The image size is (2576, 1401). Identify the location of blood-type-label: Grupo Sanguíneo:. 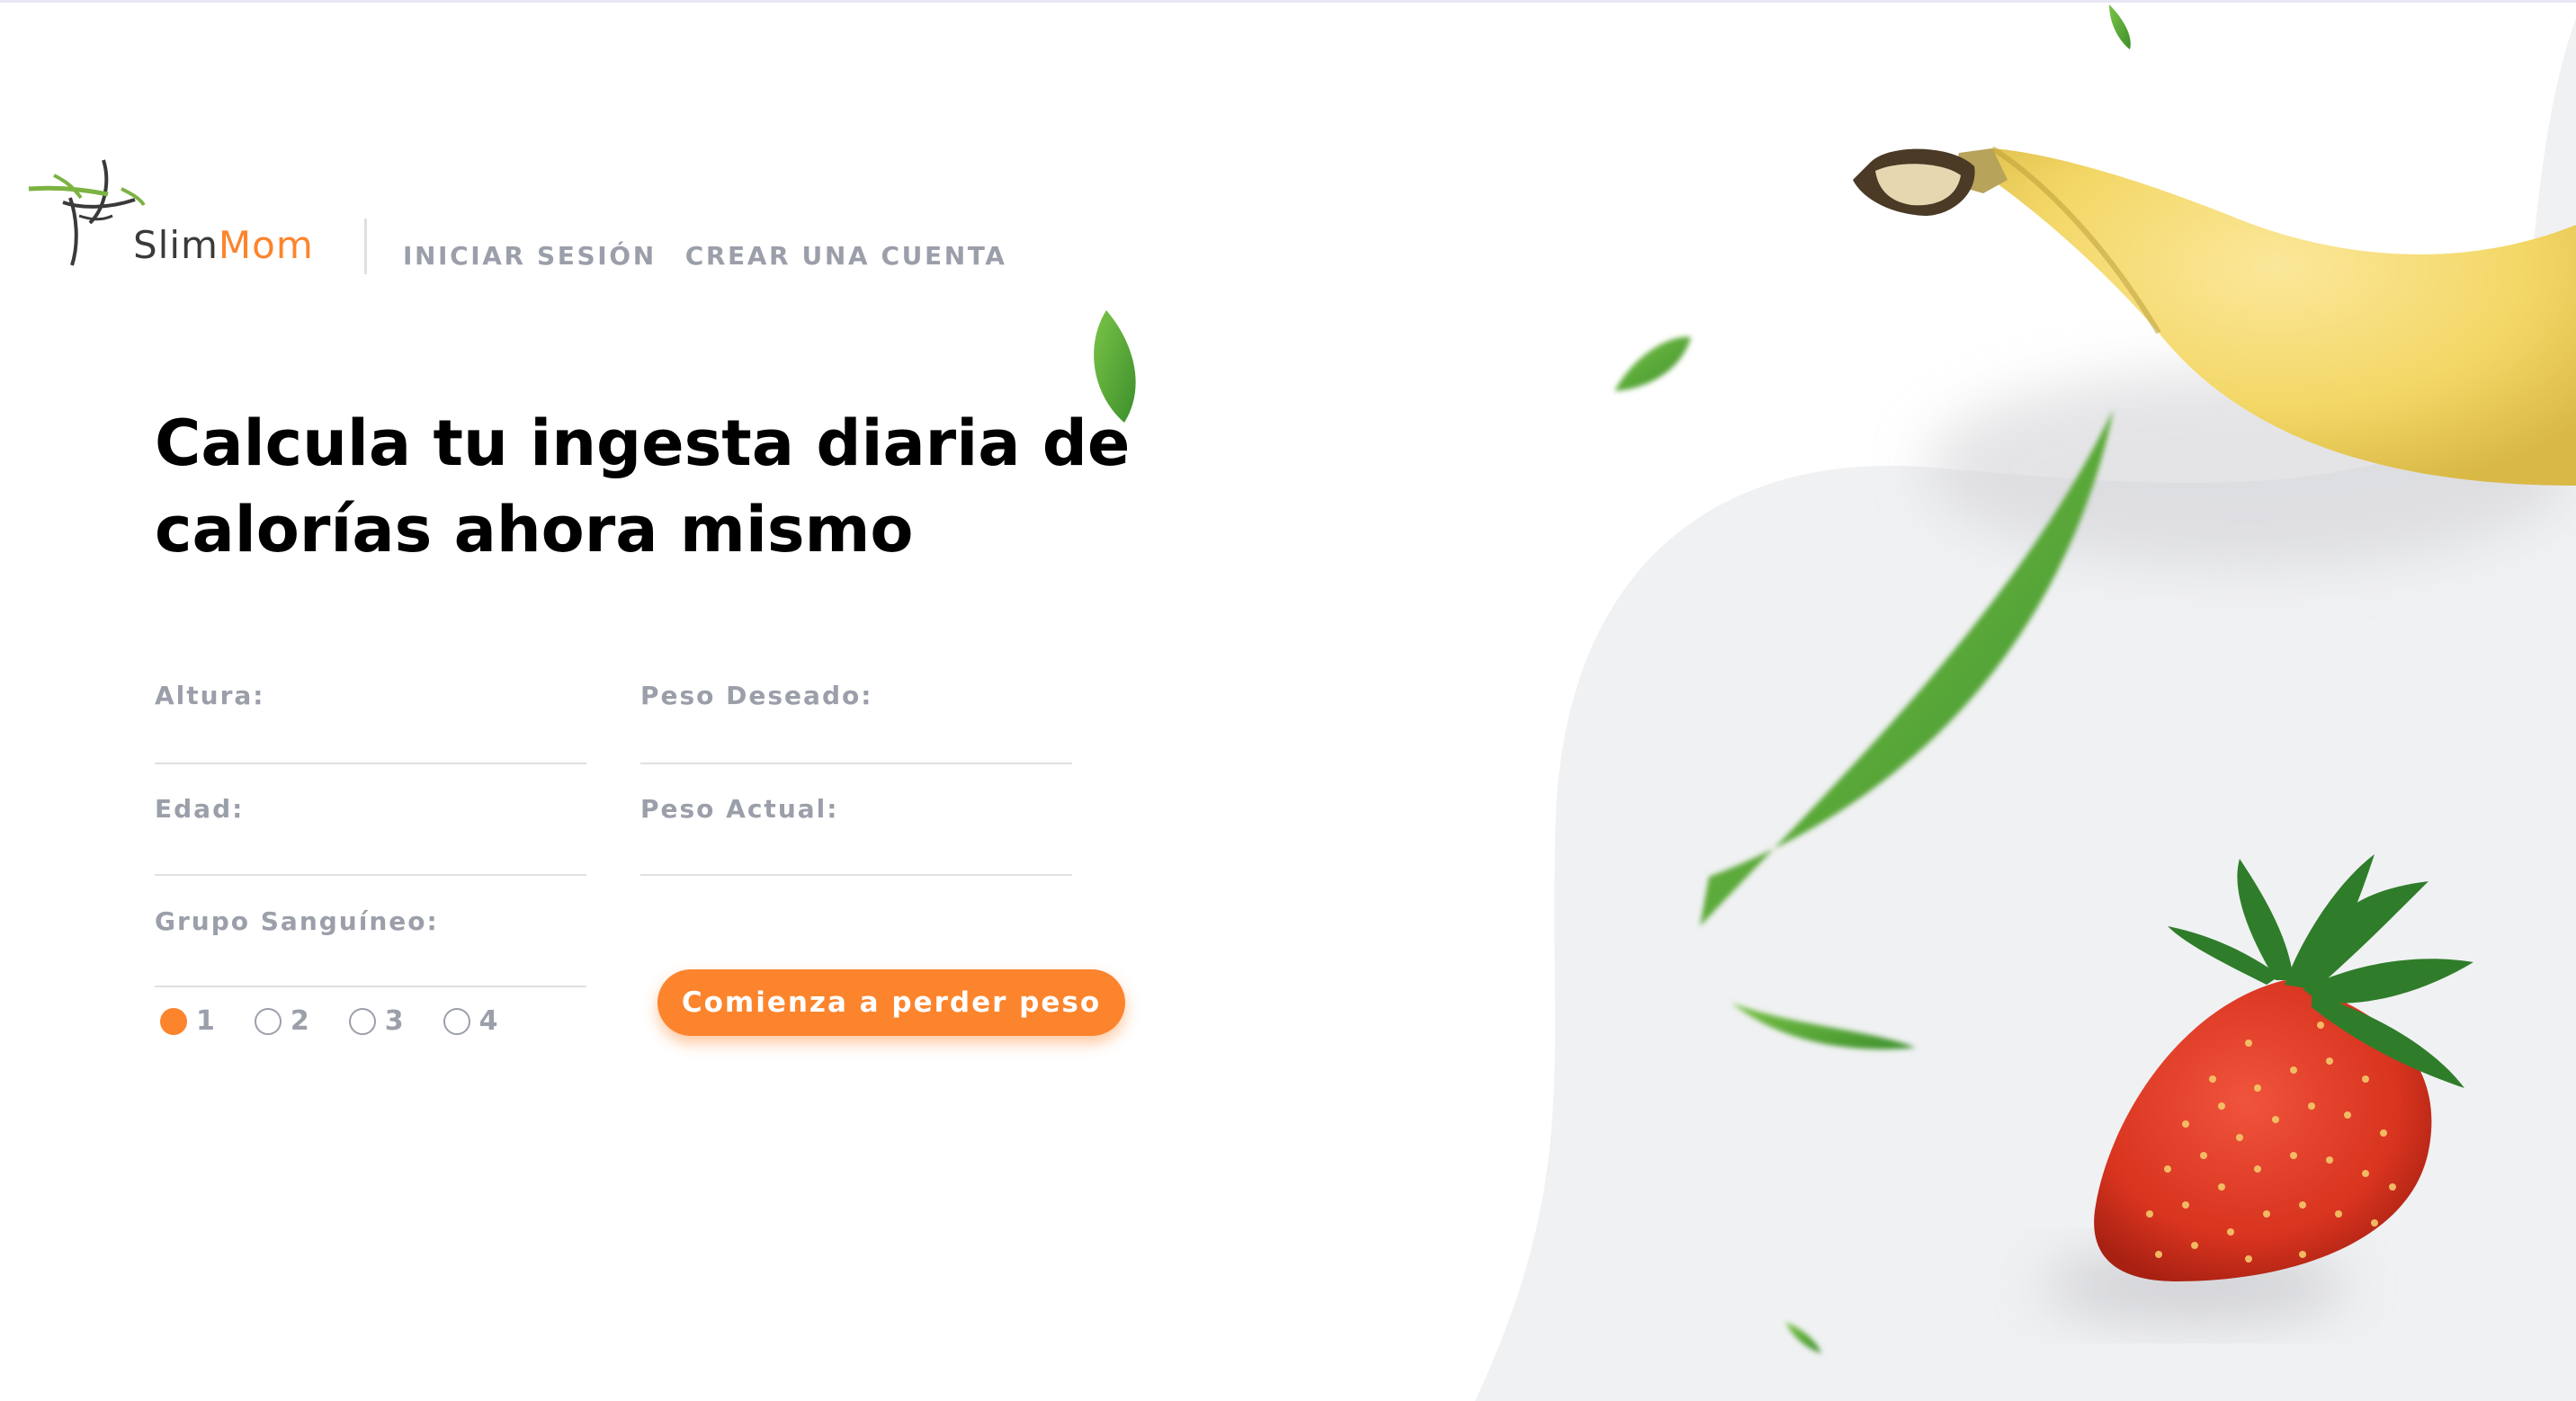
(297, 921).